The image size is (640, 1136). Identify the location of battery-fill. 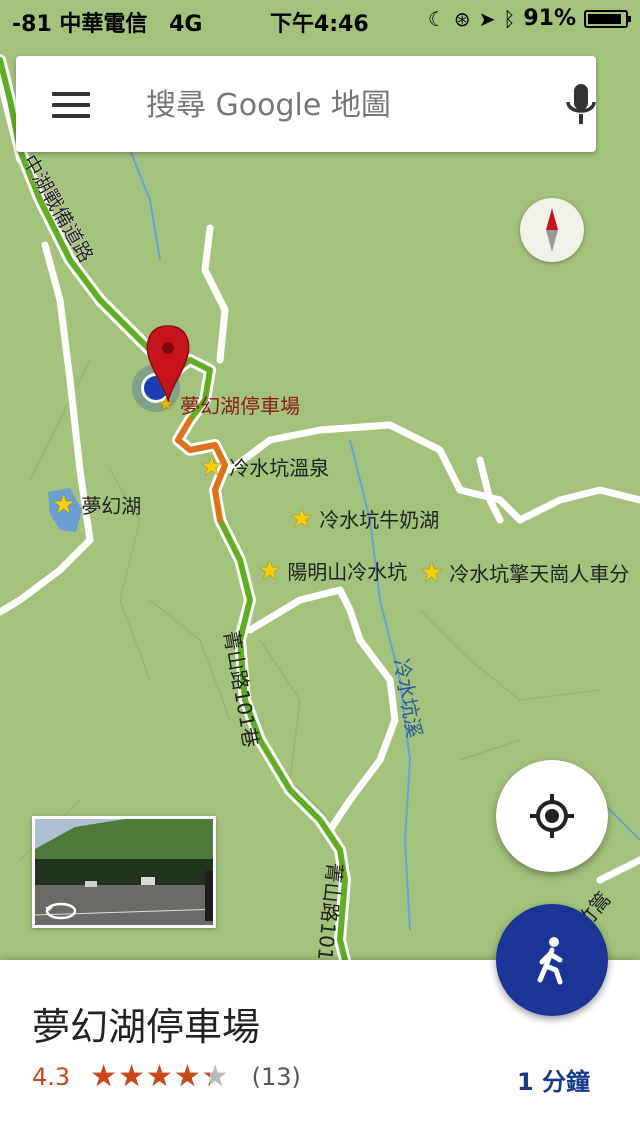
(604, 18).